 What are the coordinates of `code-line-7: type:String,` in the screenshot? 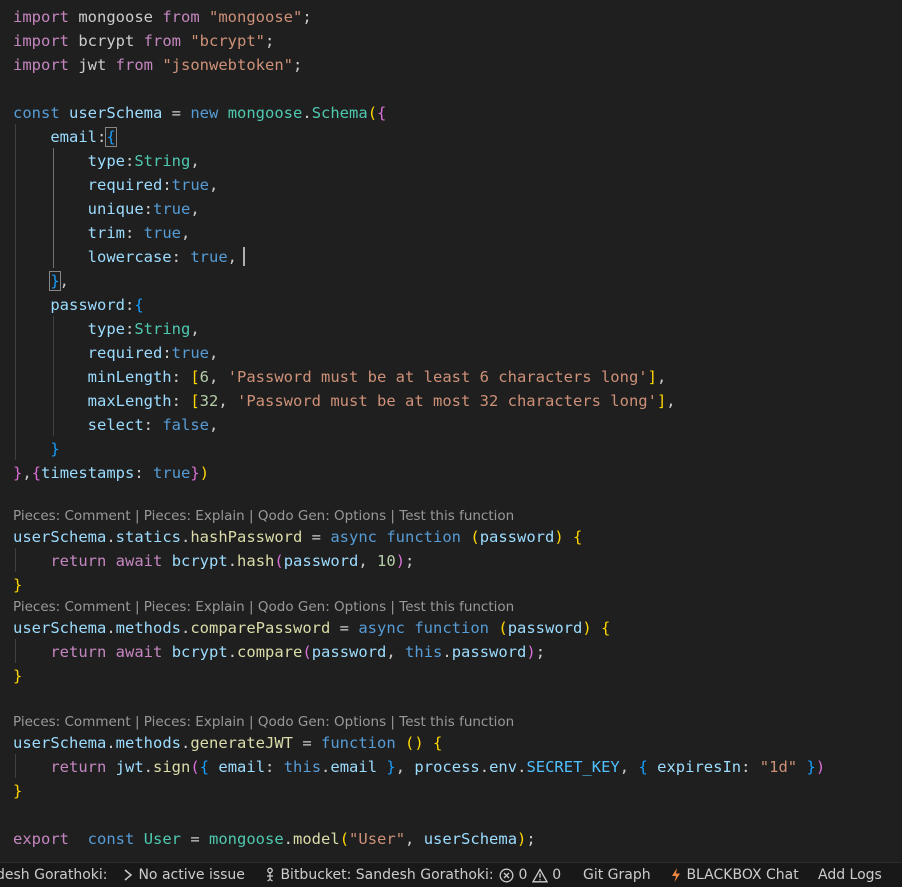 It's located at (106, 161).